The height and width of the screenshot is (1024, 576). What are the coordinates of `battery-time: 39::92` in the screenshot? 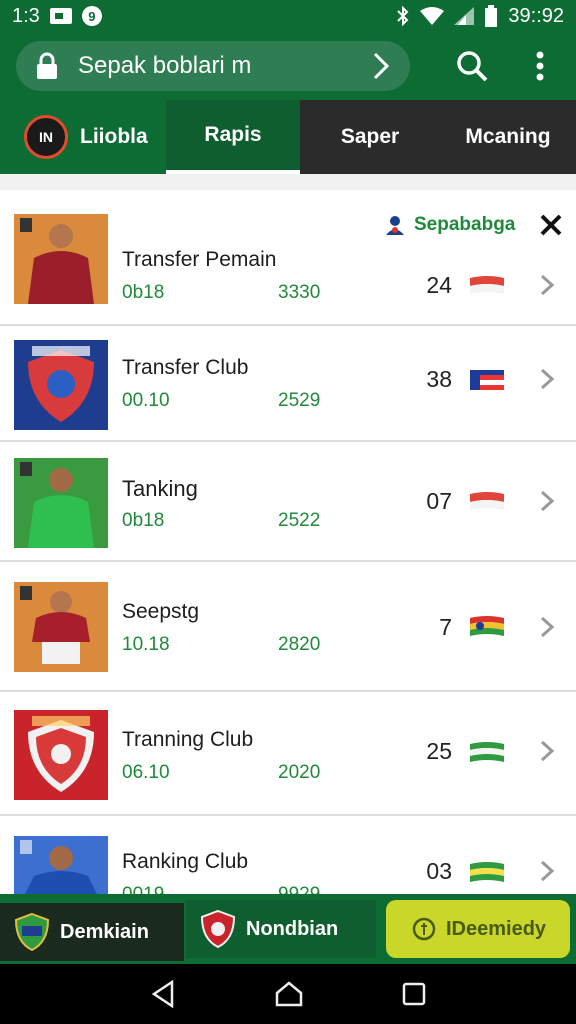 It's located at (536, 15).